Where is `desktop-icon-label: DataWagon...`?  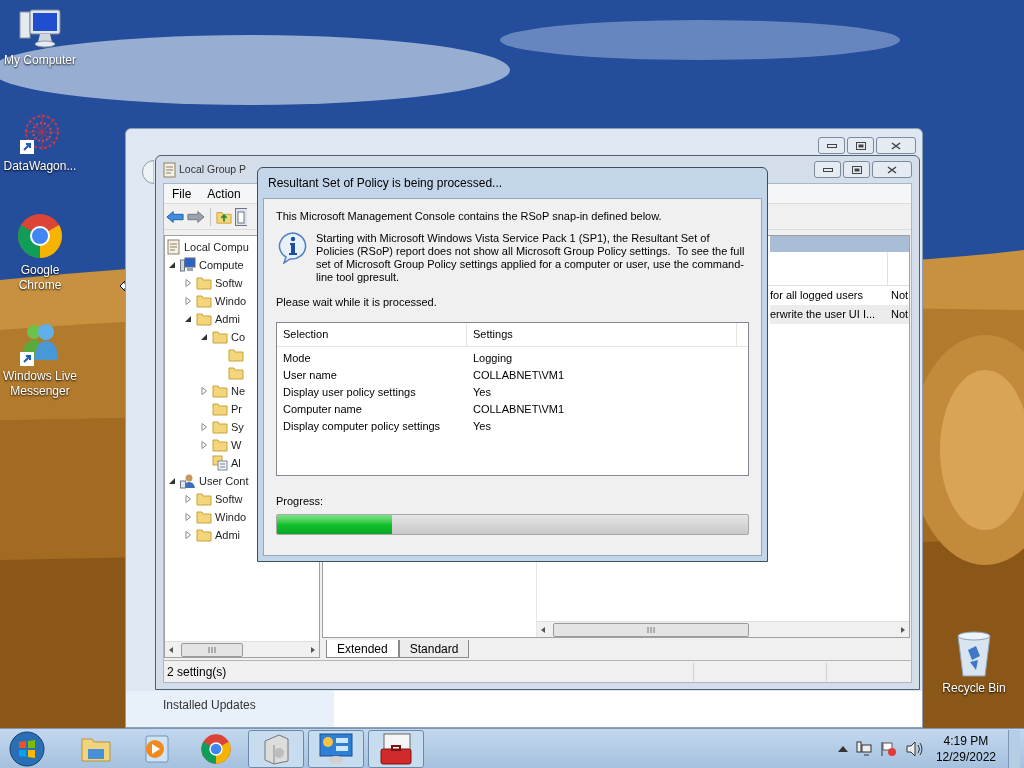
desktop-icon-label: DataWagon... is located at coordinates (40, 166).